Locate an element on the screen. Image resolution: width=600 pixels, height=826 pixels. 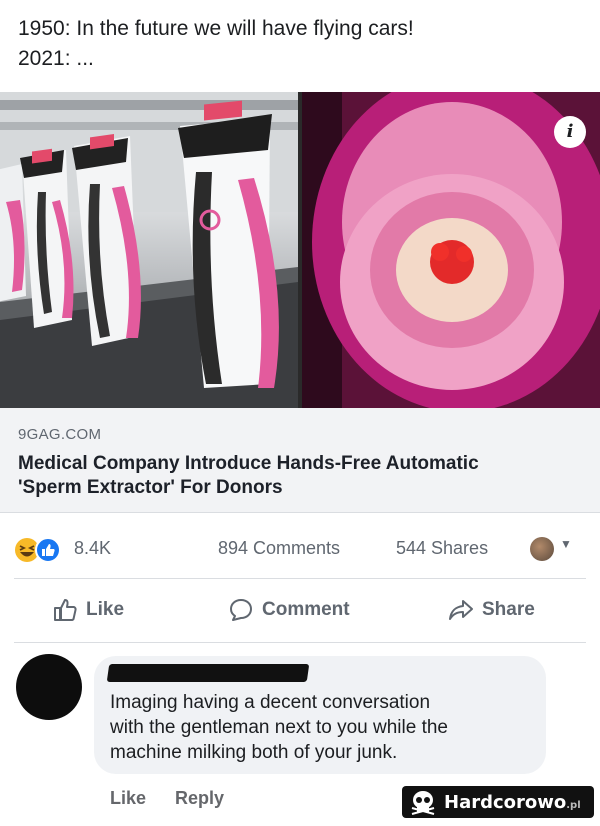
chevron-down-icon: ▼ is located at coordinates (566, 544).